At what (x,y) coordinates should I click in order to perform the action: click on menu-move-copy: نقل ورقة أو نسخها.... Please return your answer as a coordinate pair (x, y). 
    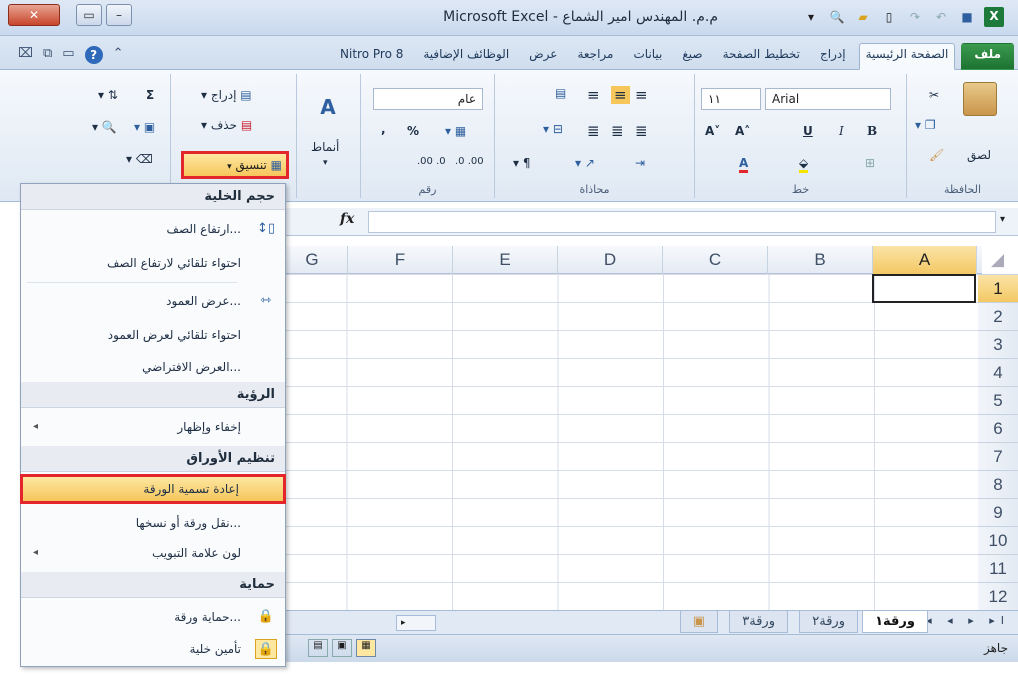
    Looking at the image, I should click on (153, 523).